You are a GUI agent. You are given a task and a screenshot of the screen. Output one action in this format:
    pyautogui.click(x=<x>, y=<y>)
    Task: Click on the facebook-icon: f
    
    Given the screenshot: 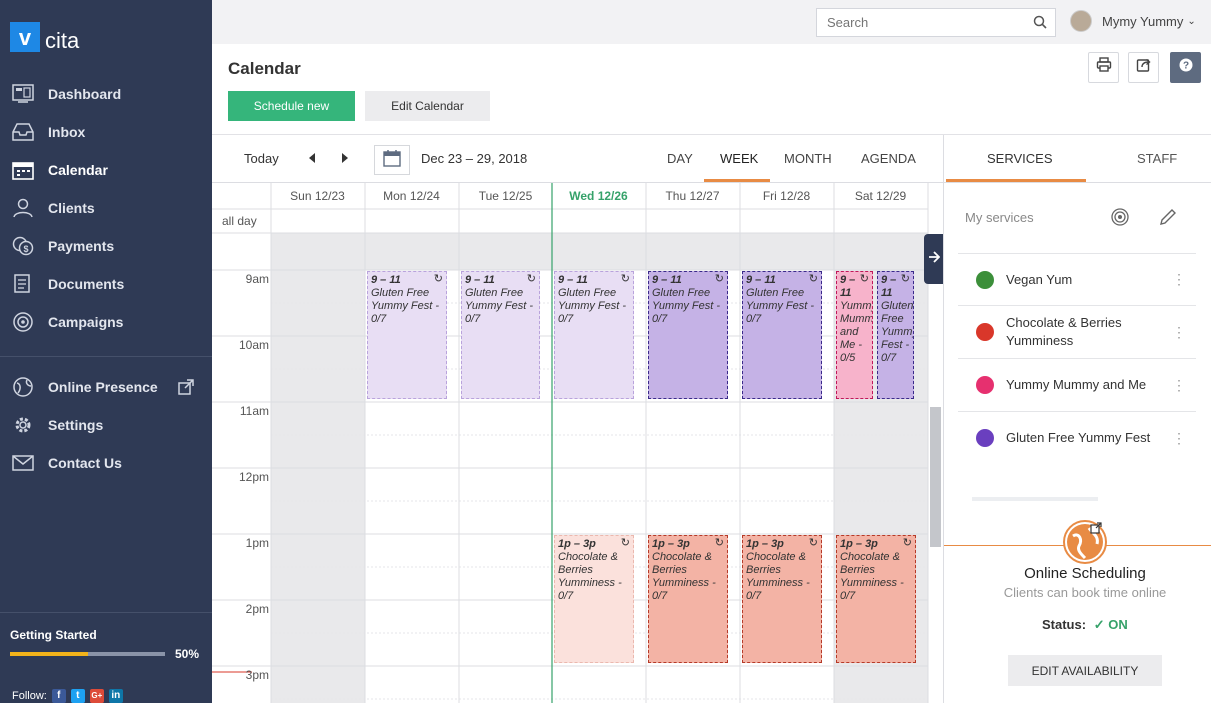 What is the action you would take?
    pyautogui.click(x=58, y=696)
    